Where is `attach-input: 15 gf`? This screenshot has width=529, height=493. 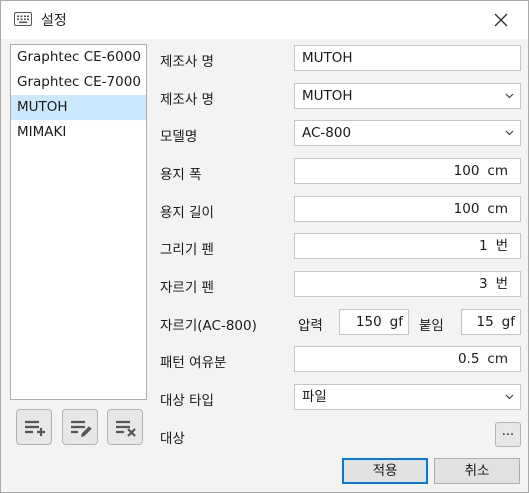
attach-input: 15 gf is located at coordinates (491, 322).